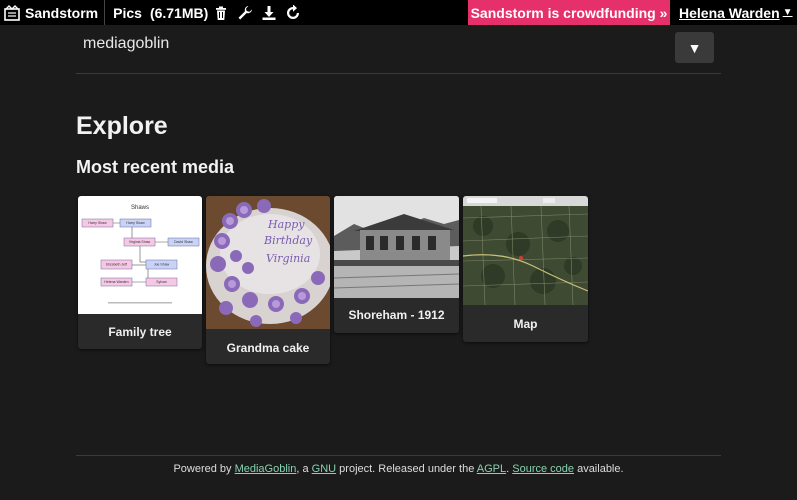 The height and width of the screenshot is (500, 797). What do you see at coordinates (221, 13) in the screenshot?
I see `trash-icon` at bounding box center [221, 13].